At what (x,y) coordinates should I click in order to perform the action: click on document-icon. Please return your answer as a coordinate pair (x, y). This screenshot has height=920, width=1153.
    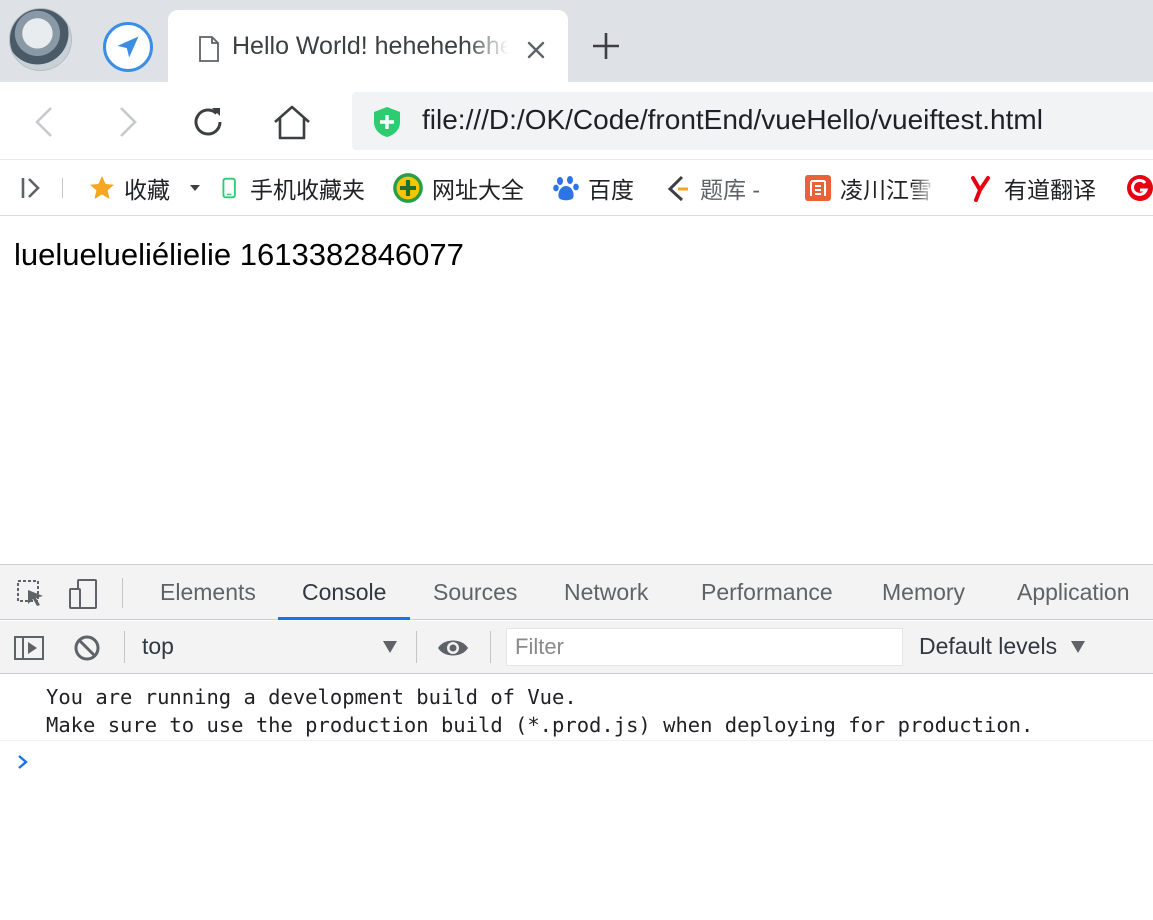
    Looking at the image, I should click on (209, 49).